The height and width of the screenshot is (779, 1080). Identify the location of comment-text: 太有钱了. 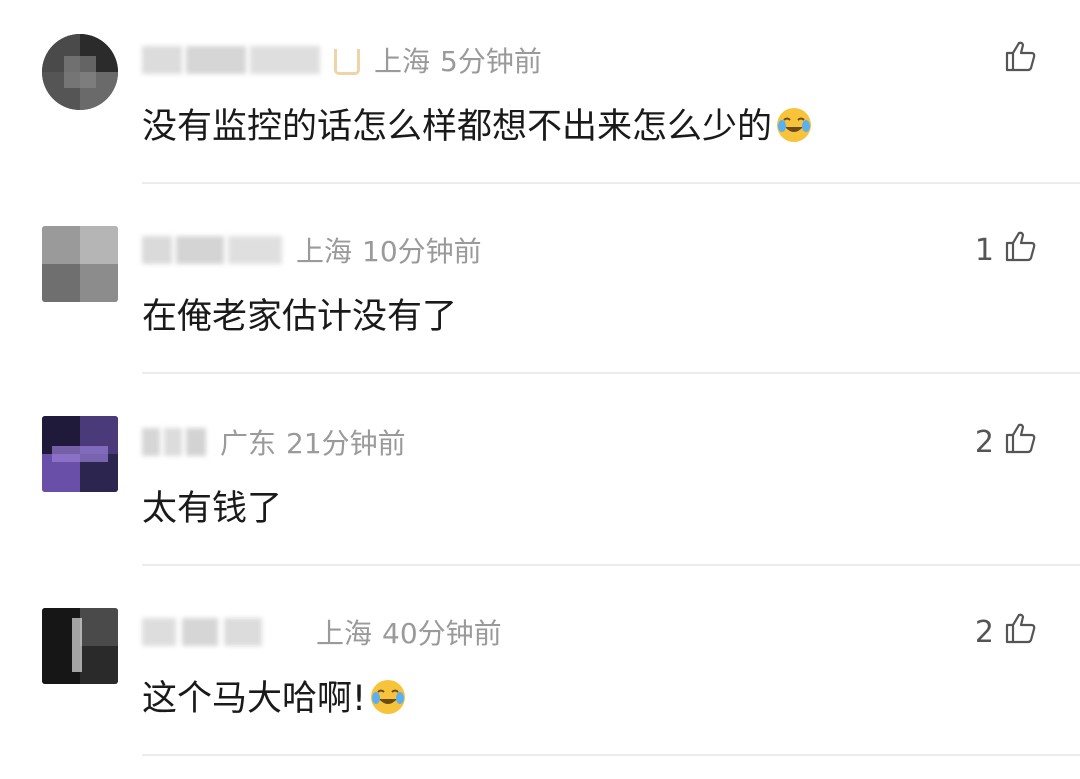
(212, 509).